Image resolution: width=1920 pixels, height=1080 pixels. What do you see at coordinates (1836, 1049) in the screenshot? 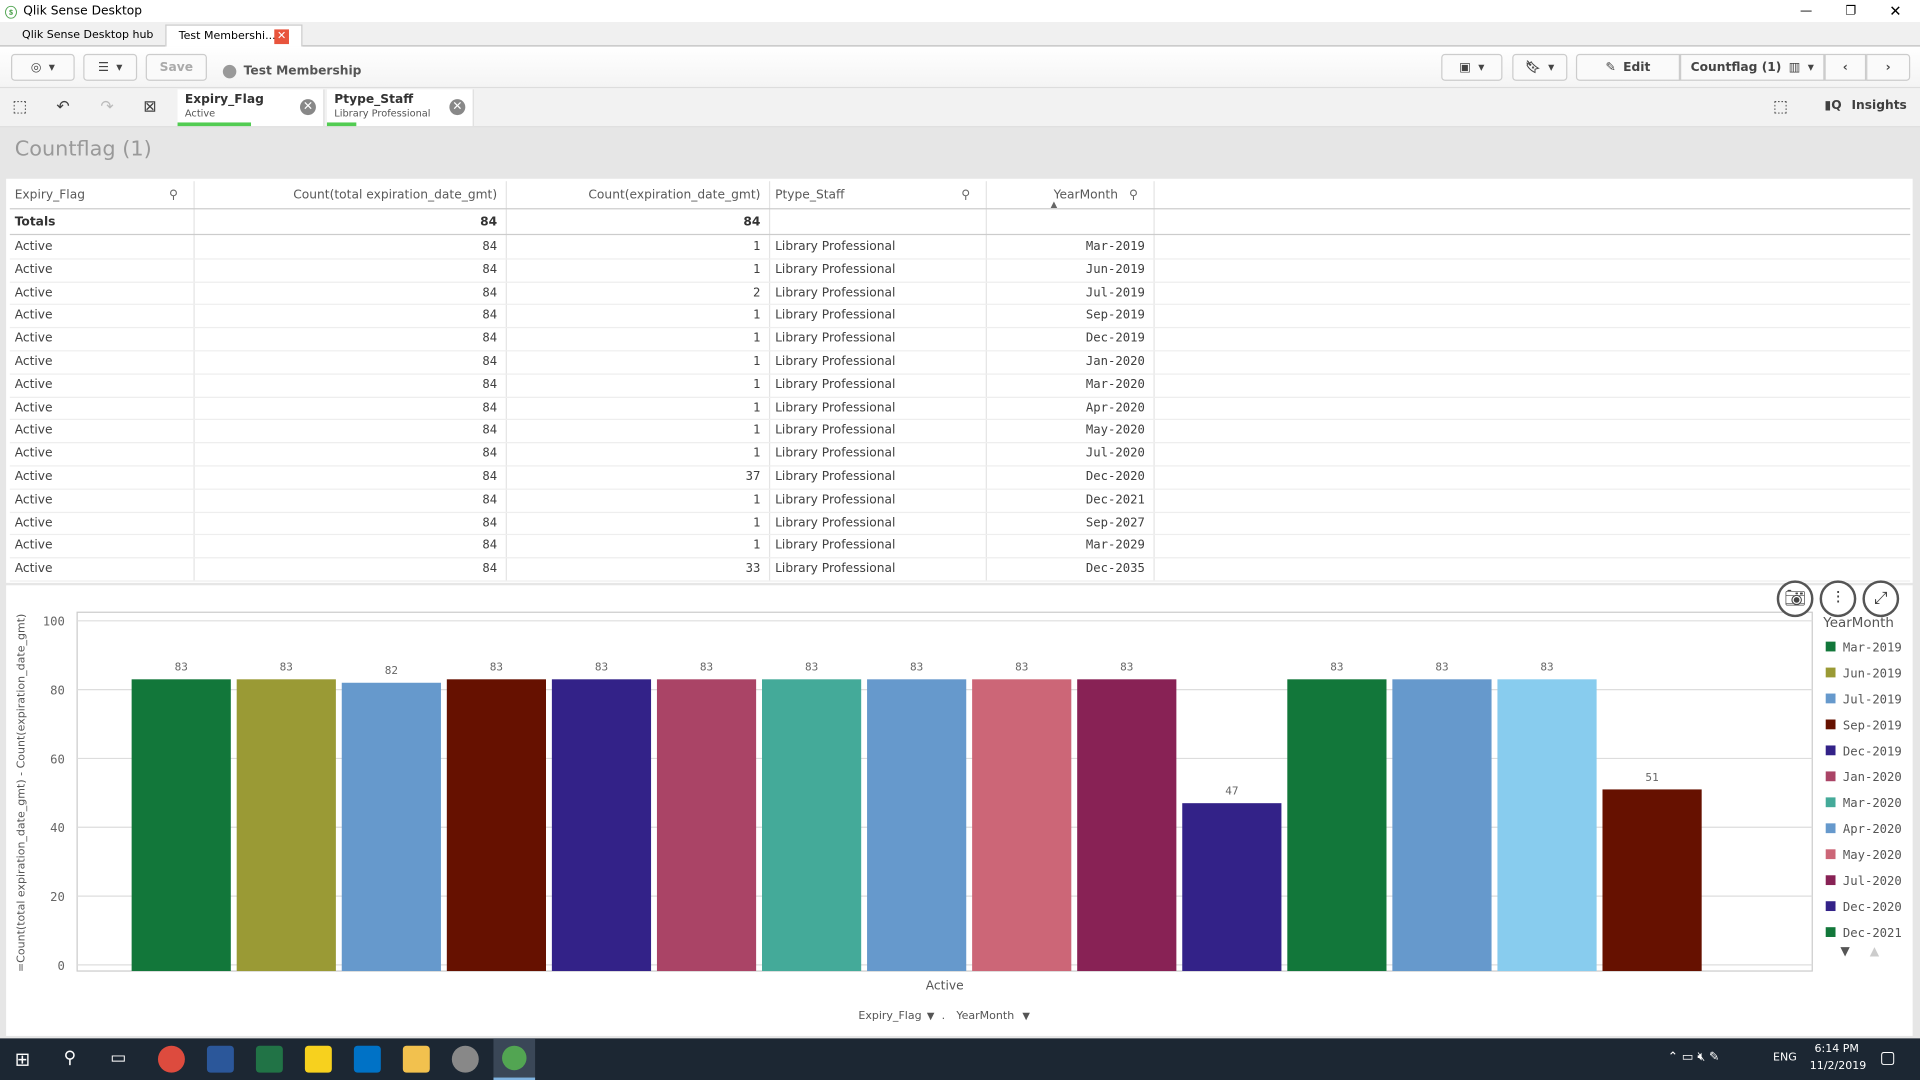
I see `clock-time: 6:14 PM` at bounding box center [1836, 1049].